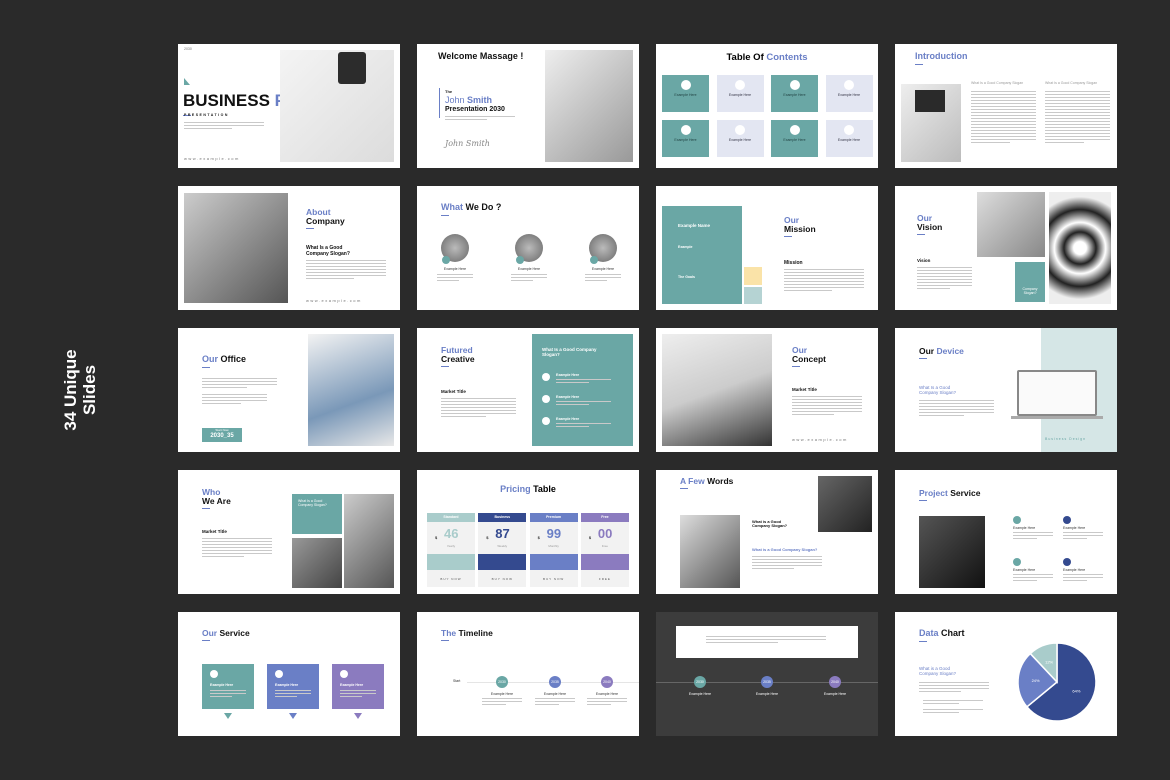 The image size is (1170, 780). I want to click on start-label: Start, so click(457, 681).